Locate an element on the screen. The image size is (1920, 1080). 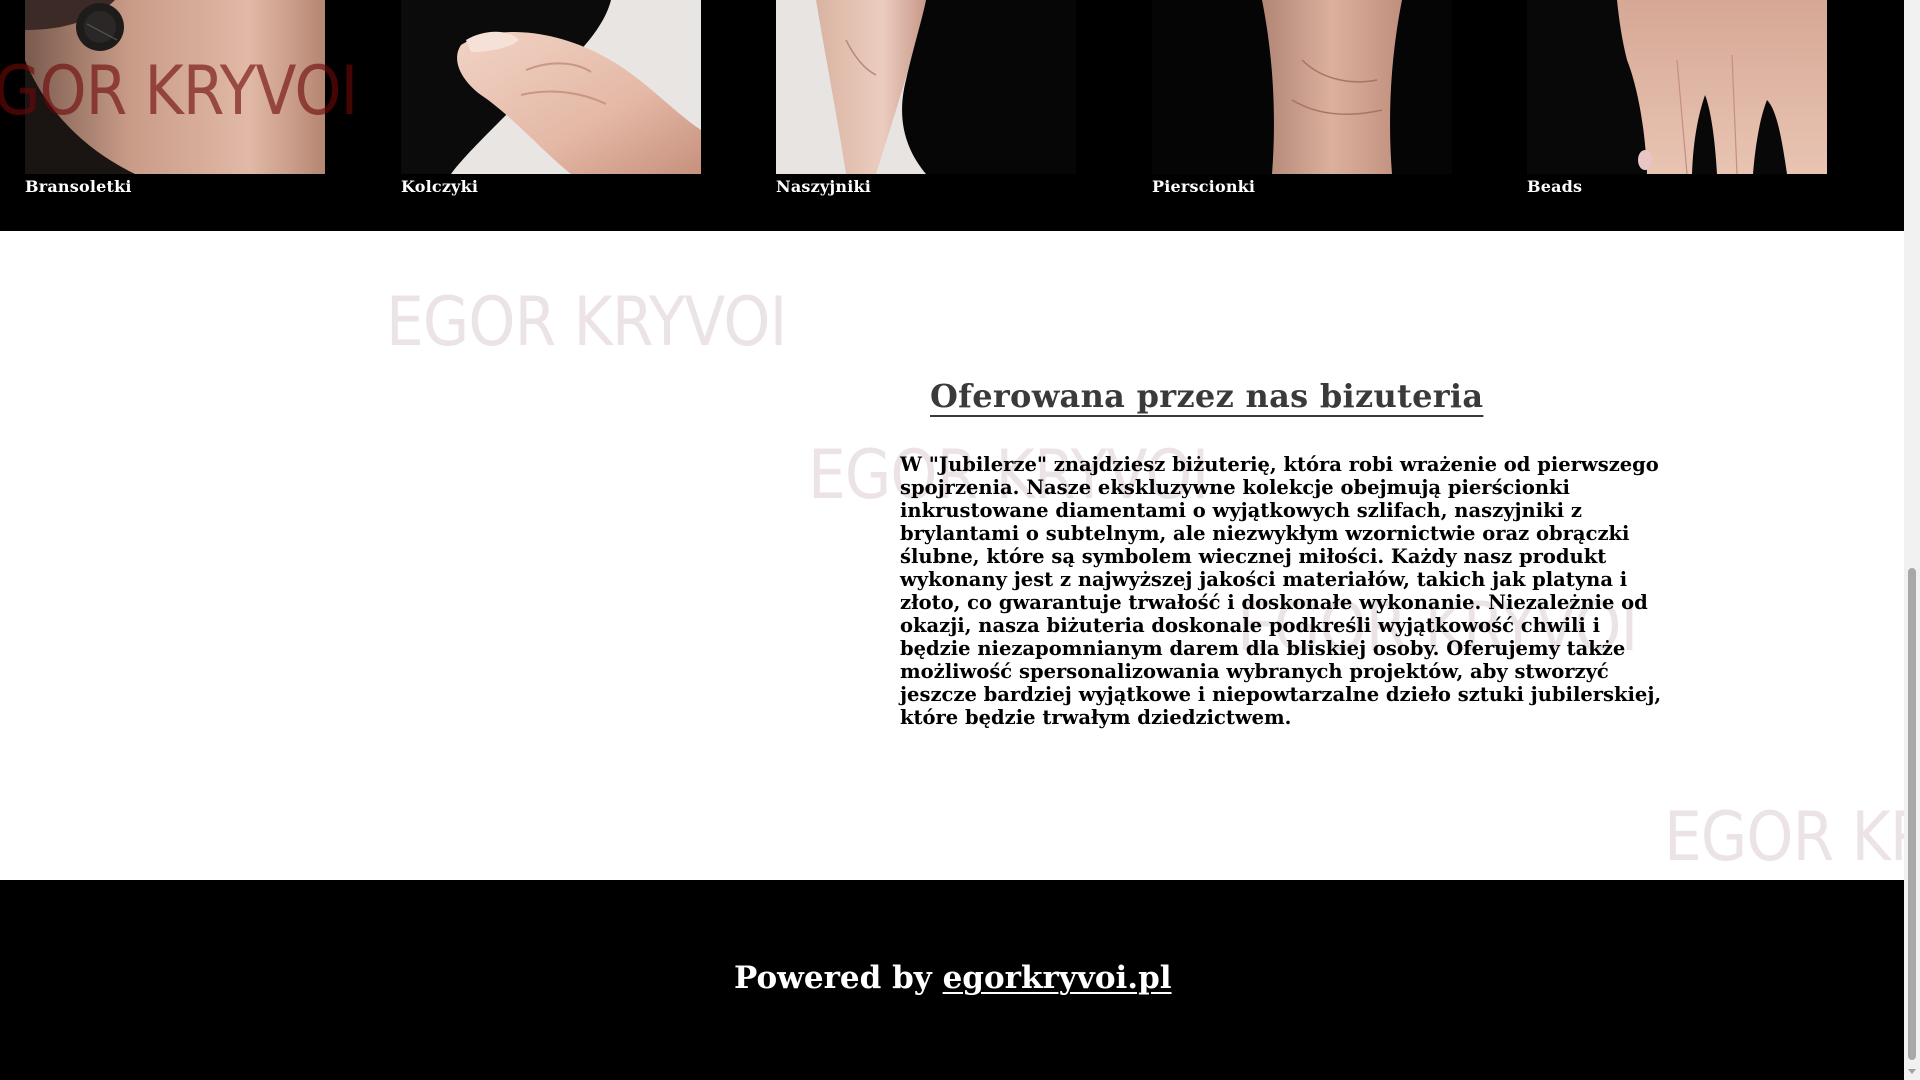
category-card-bransoletki: Bransoletki is located at coordinates (175, 115).